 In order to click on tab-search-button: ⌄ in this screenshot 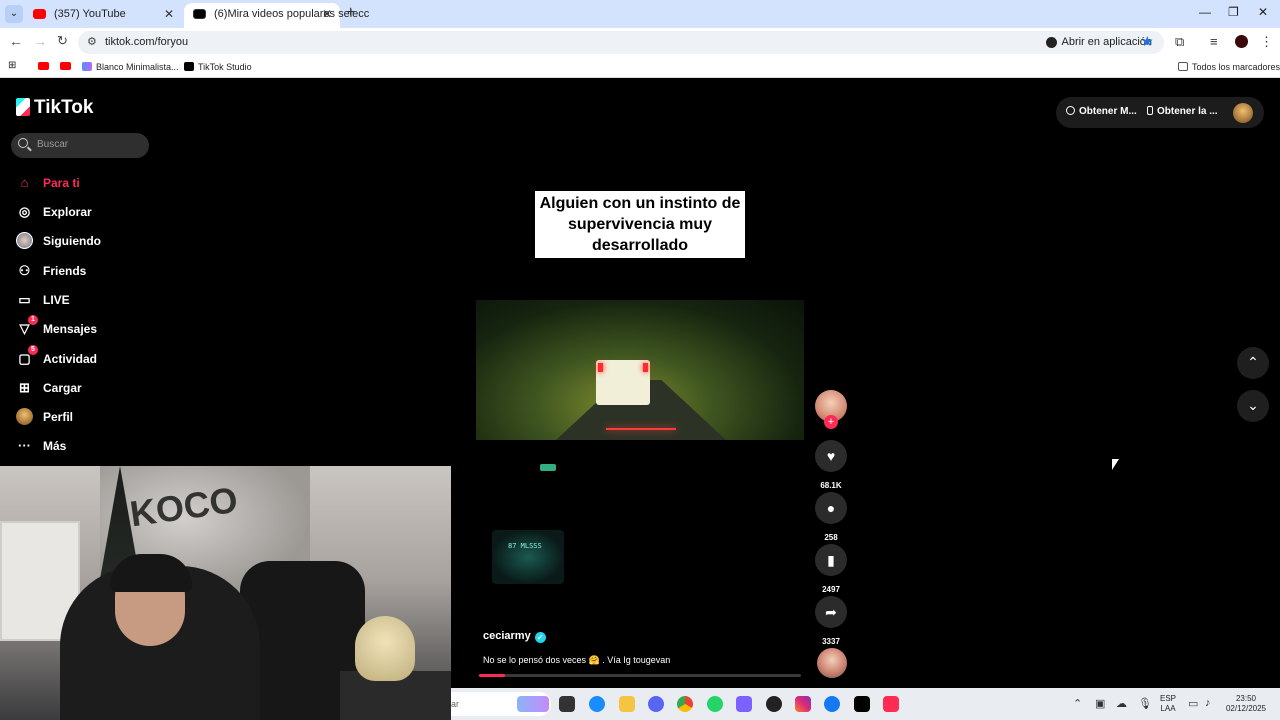, I will do `click(14, 14)`.